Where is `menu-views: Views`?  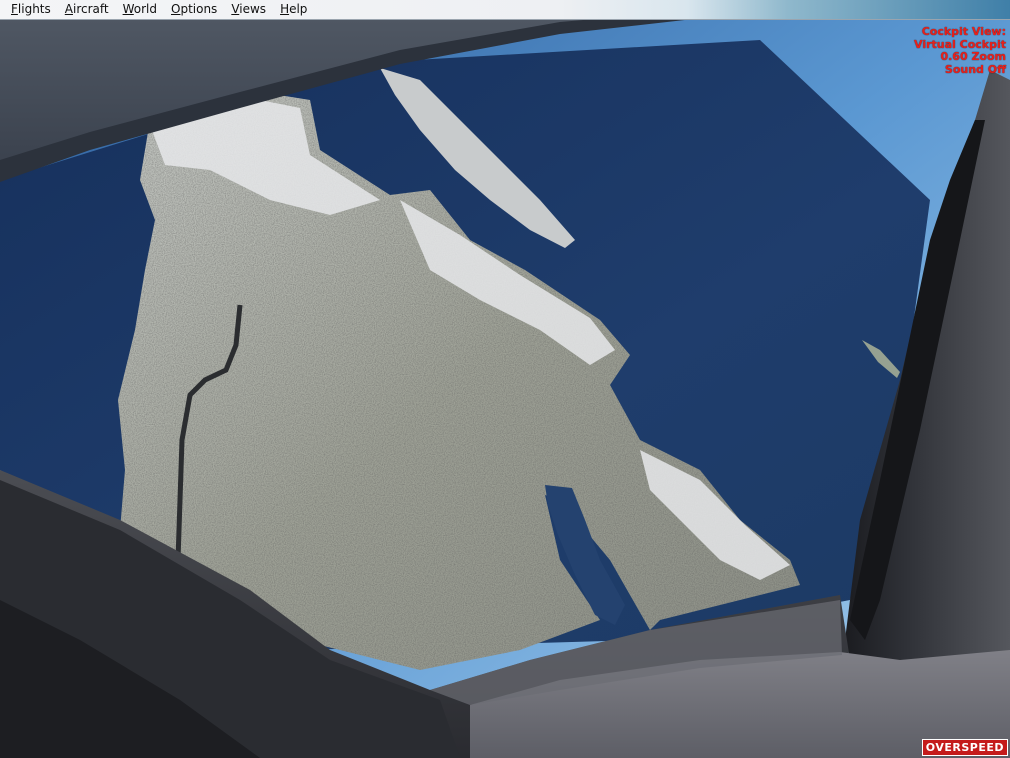
menu-views: Views is located at coordinates (248, 9).